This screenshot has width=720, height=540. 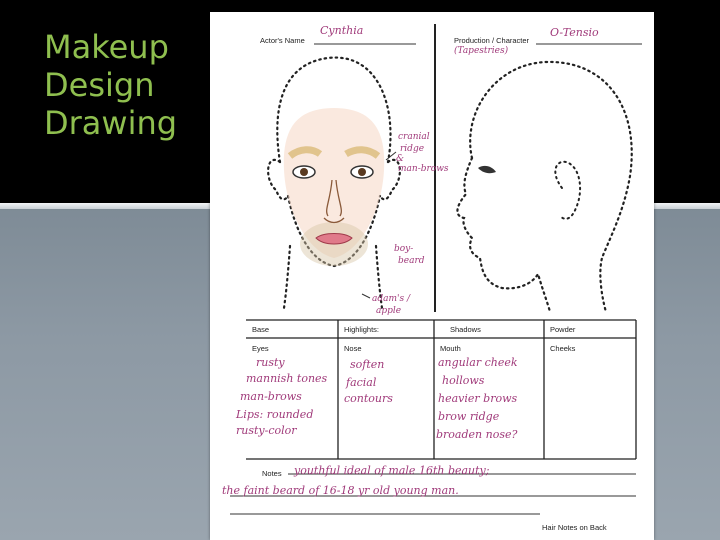 I want to click on production-value: O-Tensio, so click(x=574, y=32).